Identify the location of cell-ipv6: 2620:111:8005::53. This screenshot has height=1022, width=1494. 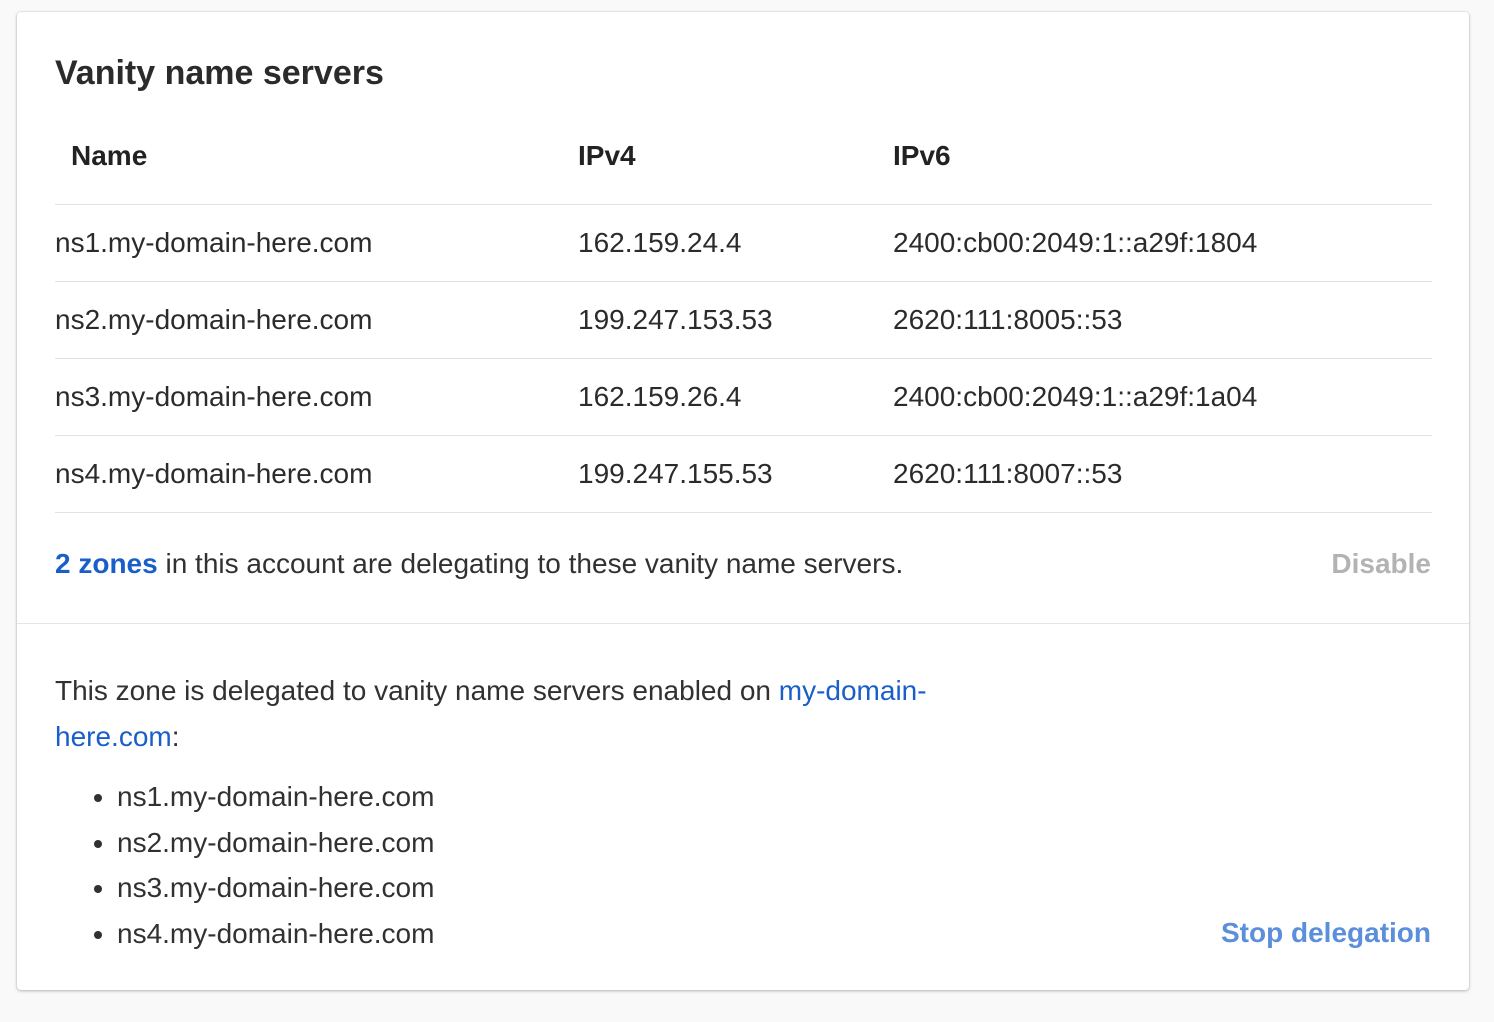
(1162, 320).